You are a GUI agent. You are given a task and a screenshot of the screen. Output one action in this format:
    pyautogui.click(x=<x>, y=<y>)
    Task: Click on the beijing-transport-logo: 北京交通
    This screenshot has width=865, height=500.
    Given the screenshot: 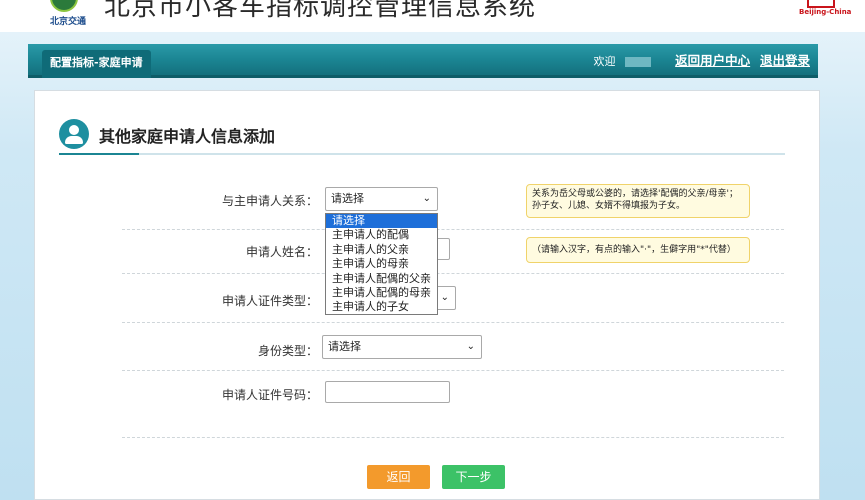 What is the action you would take?
    pyautogui.click(x=66, y=14)
    